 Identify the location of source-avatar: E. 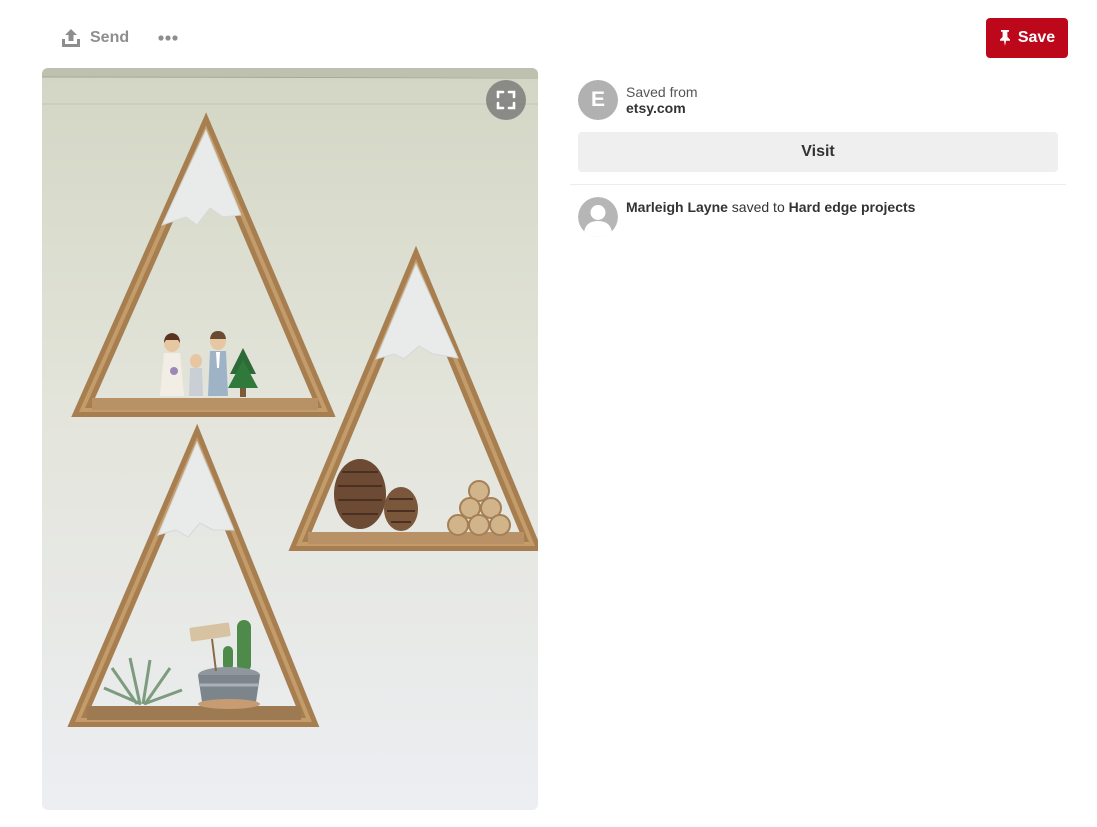
(598, 100).